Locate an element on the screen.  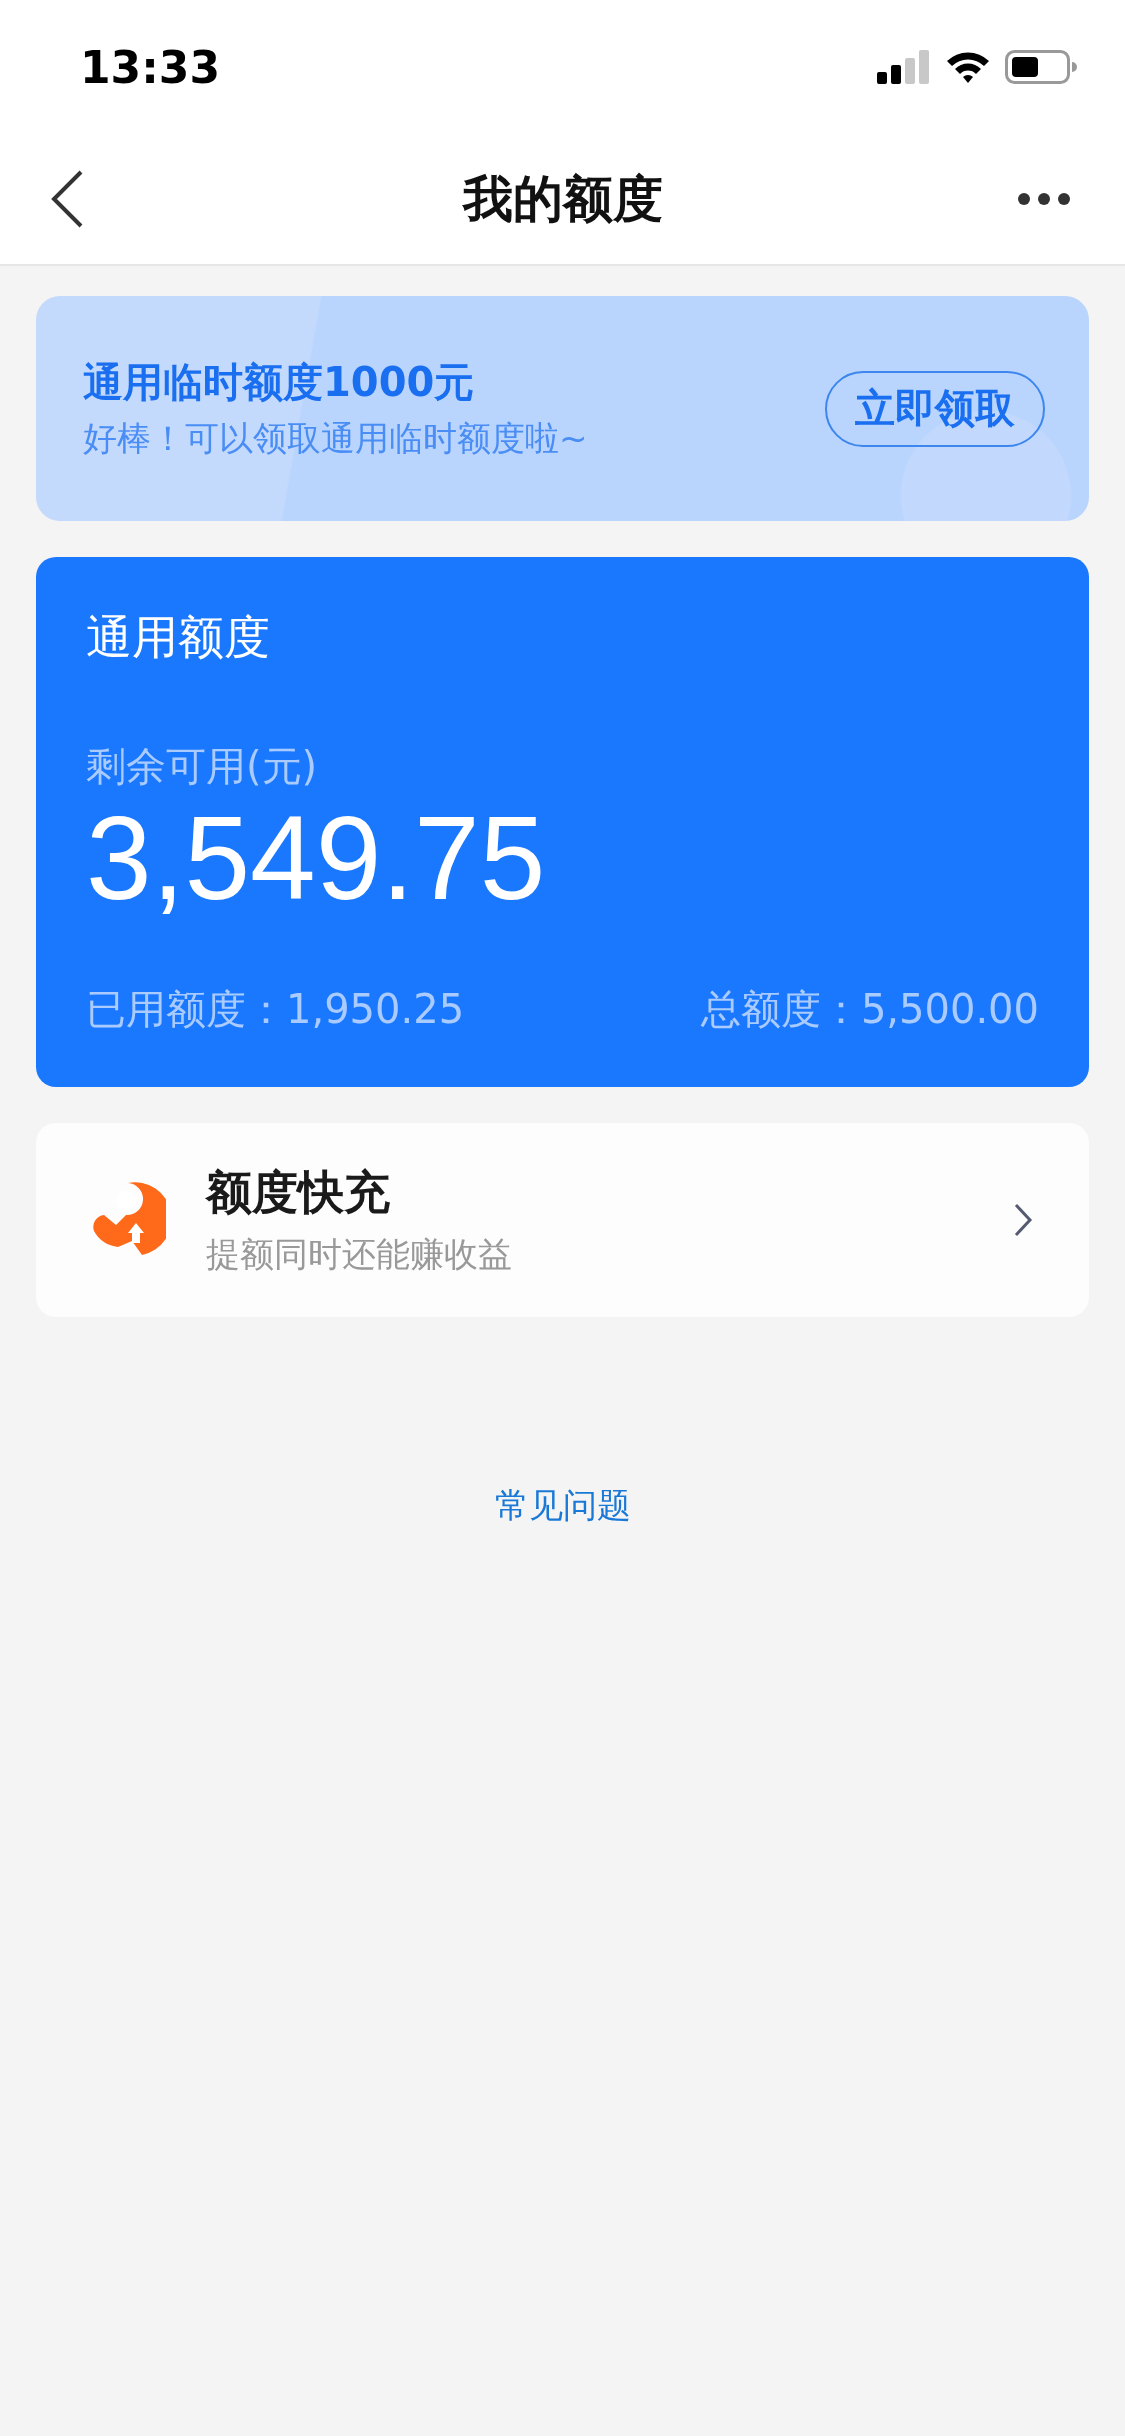
faq-link: 常见问题 is located at coordinates (562, 1506).